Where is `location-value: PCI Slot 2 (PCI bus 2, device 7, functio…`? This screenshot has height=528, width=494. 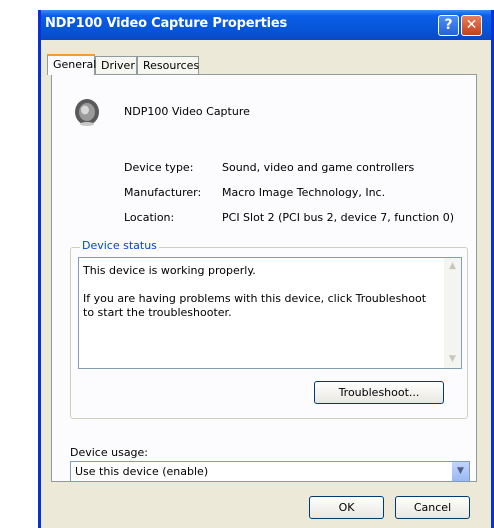 location-value: PCI Slot 2 (PCI bus 2, device 7, functio… is located at coordinates (338, 217).